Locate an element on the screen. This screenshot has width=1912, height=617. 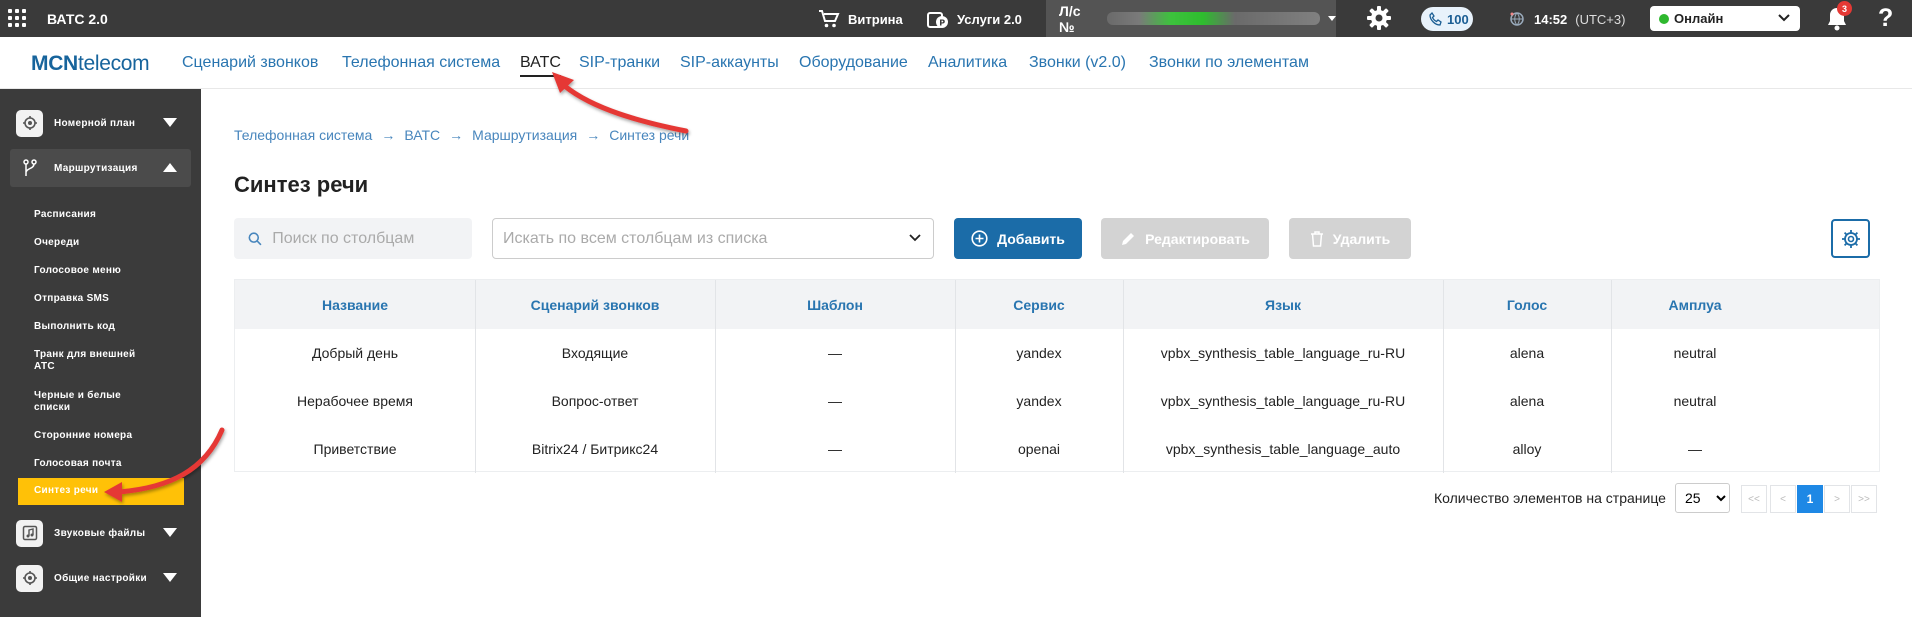
nav-item-calls-v2: Звонки (v2.0) is located at coordinates (1077, 63).